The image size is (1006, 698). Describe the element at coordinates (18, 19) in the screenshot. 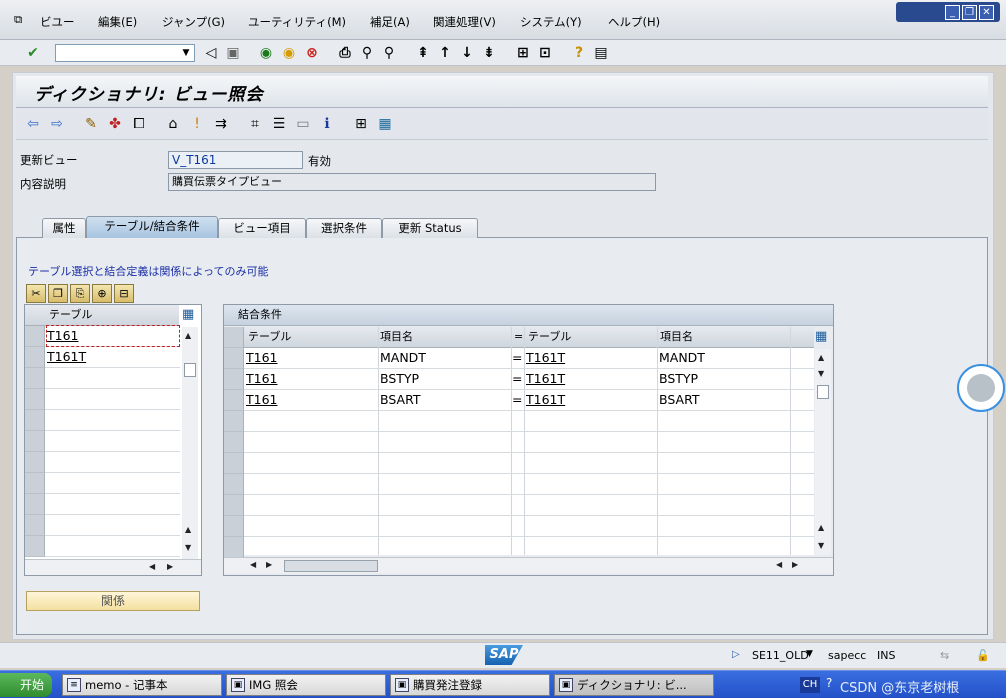

I see `system-menu-icon: ⧉` at that location.